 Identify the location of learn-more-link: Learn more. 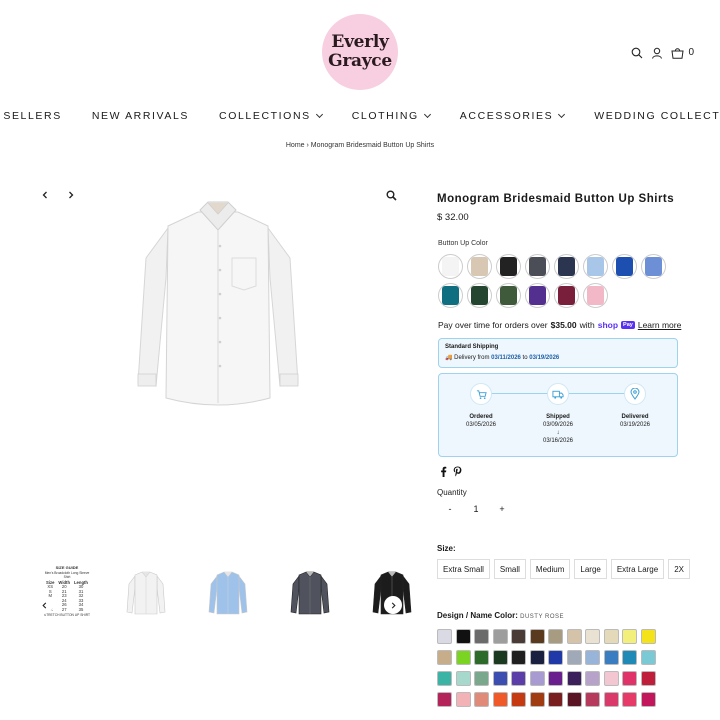
(659, 325).